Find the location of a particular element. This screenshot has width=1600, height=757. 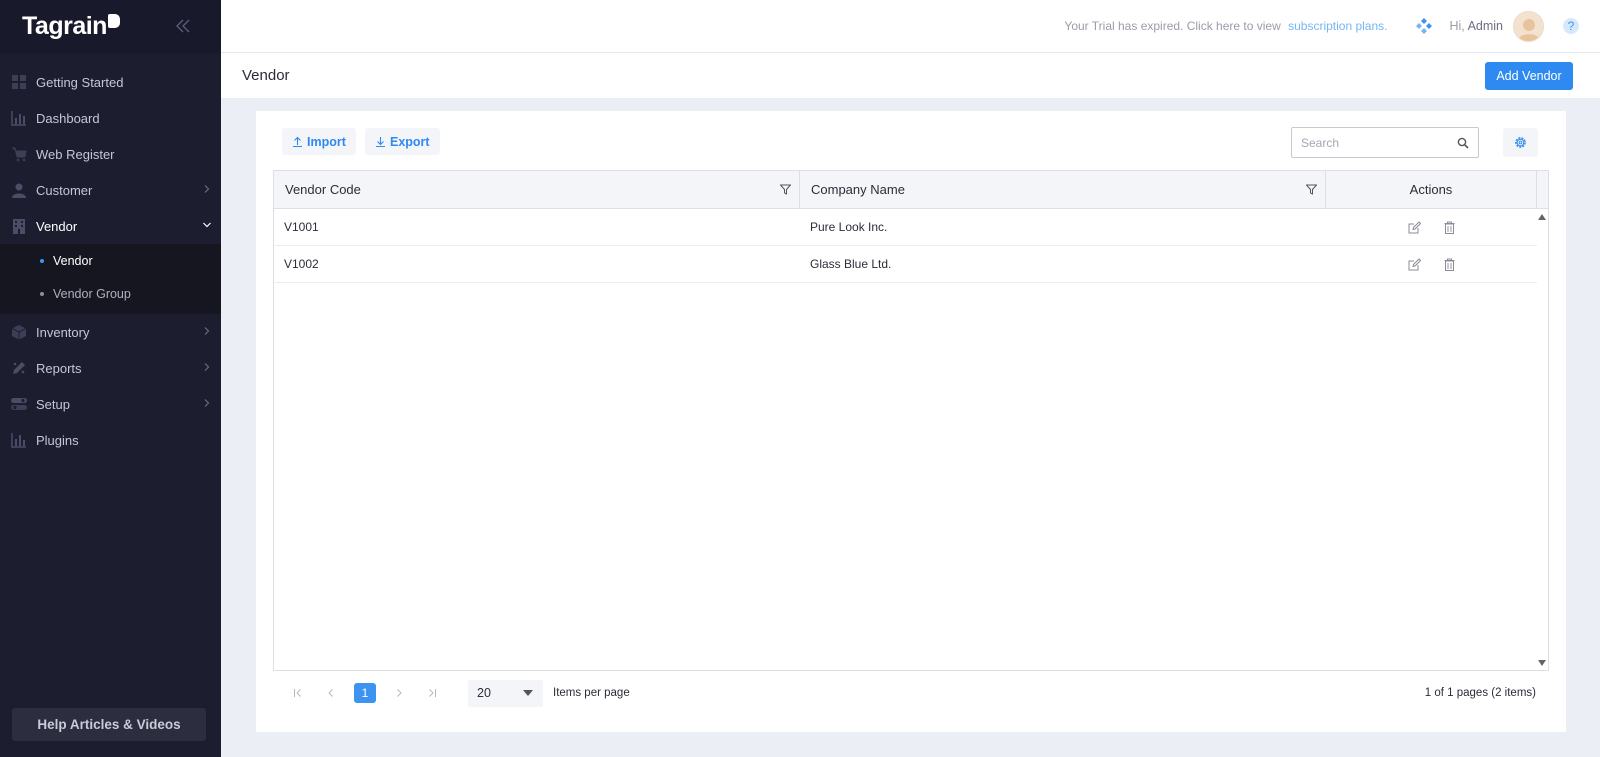

avatar-person-icon is located at coordinates (1528, 29).